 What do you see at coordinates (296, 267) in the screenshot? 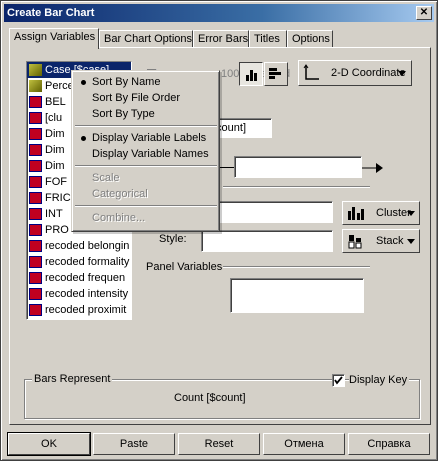
I see `panel-variables-divider` at bounding box center [296, 267].